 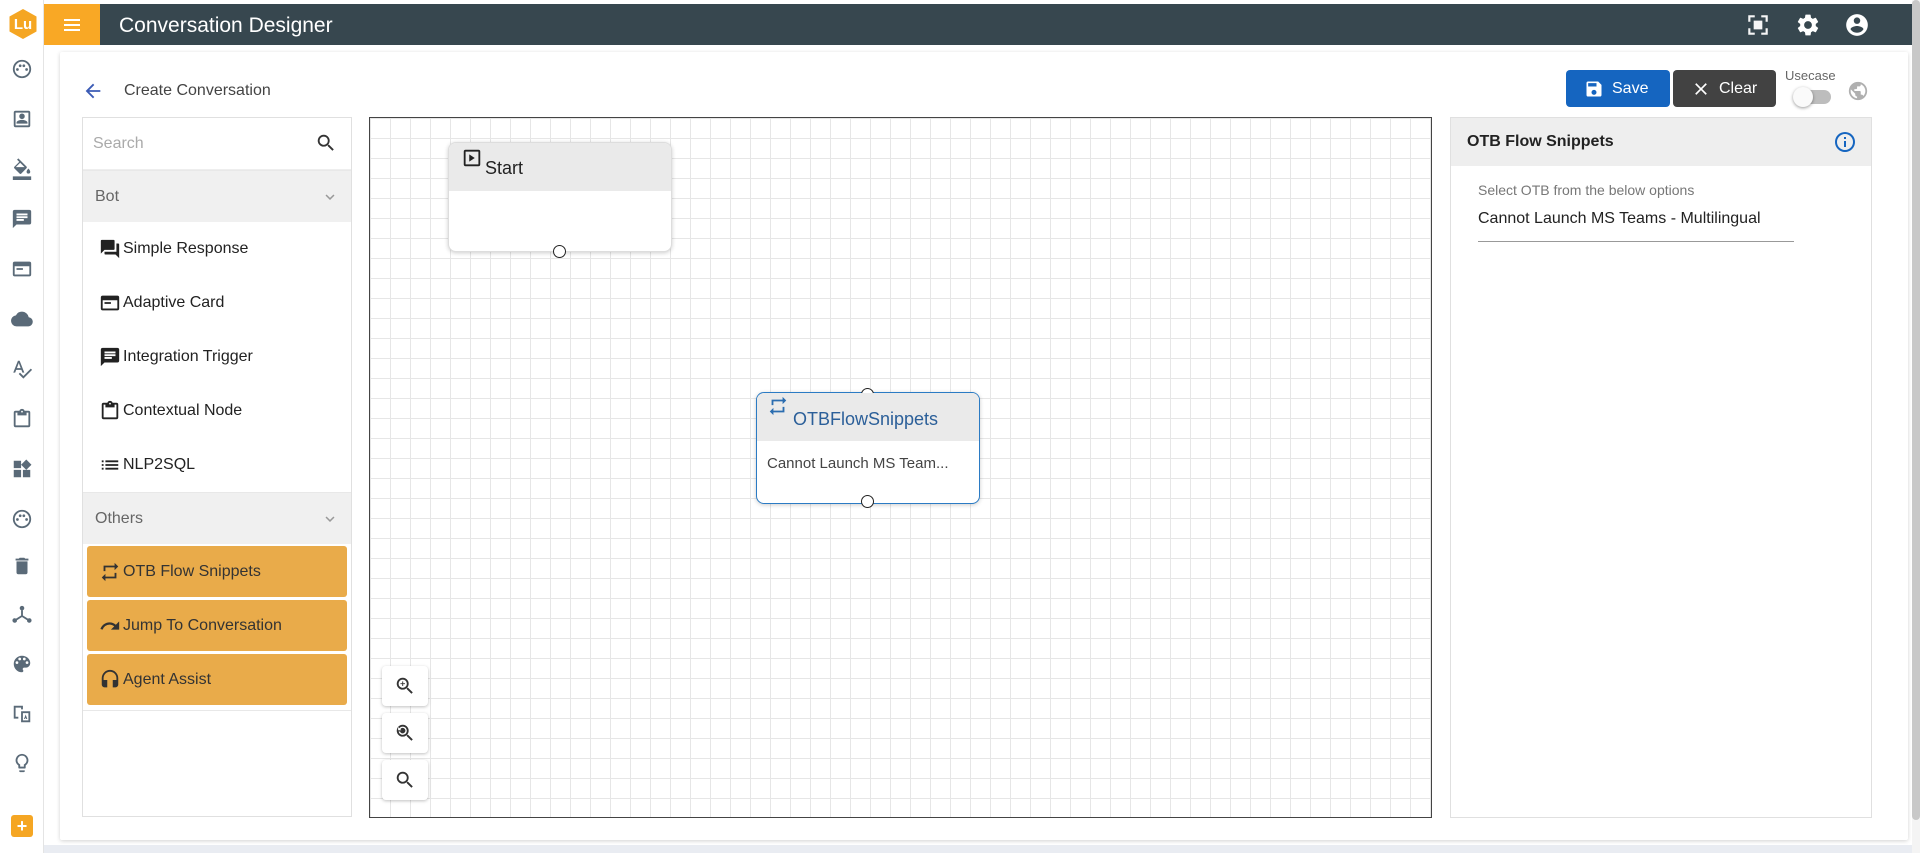 What do you see at coordinates (1803, 97) in the screenshot?
I see `toggle-knob` at bounding box center [1803, 97].